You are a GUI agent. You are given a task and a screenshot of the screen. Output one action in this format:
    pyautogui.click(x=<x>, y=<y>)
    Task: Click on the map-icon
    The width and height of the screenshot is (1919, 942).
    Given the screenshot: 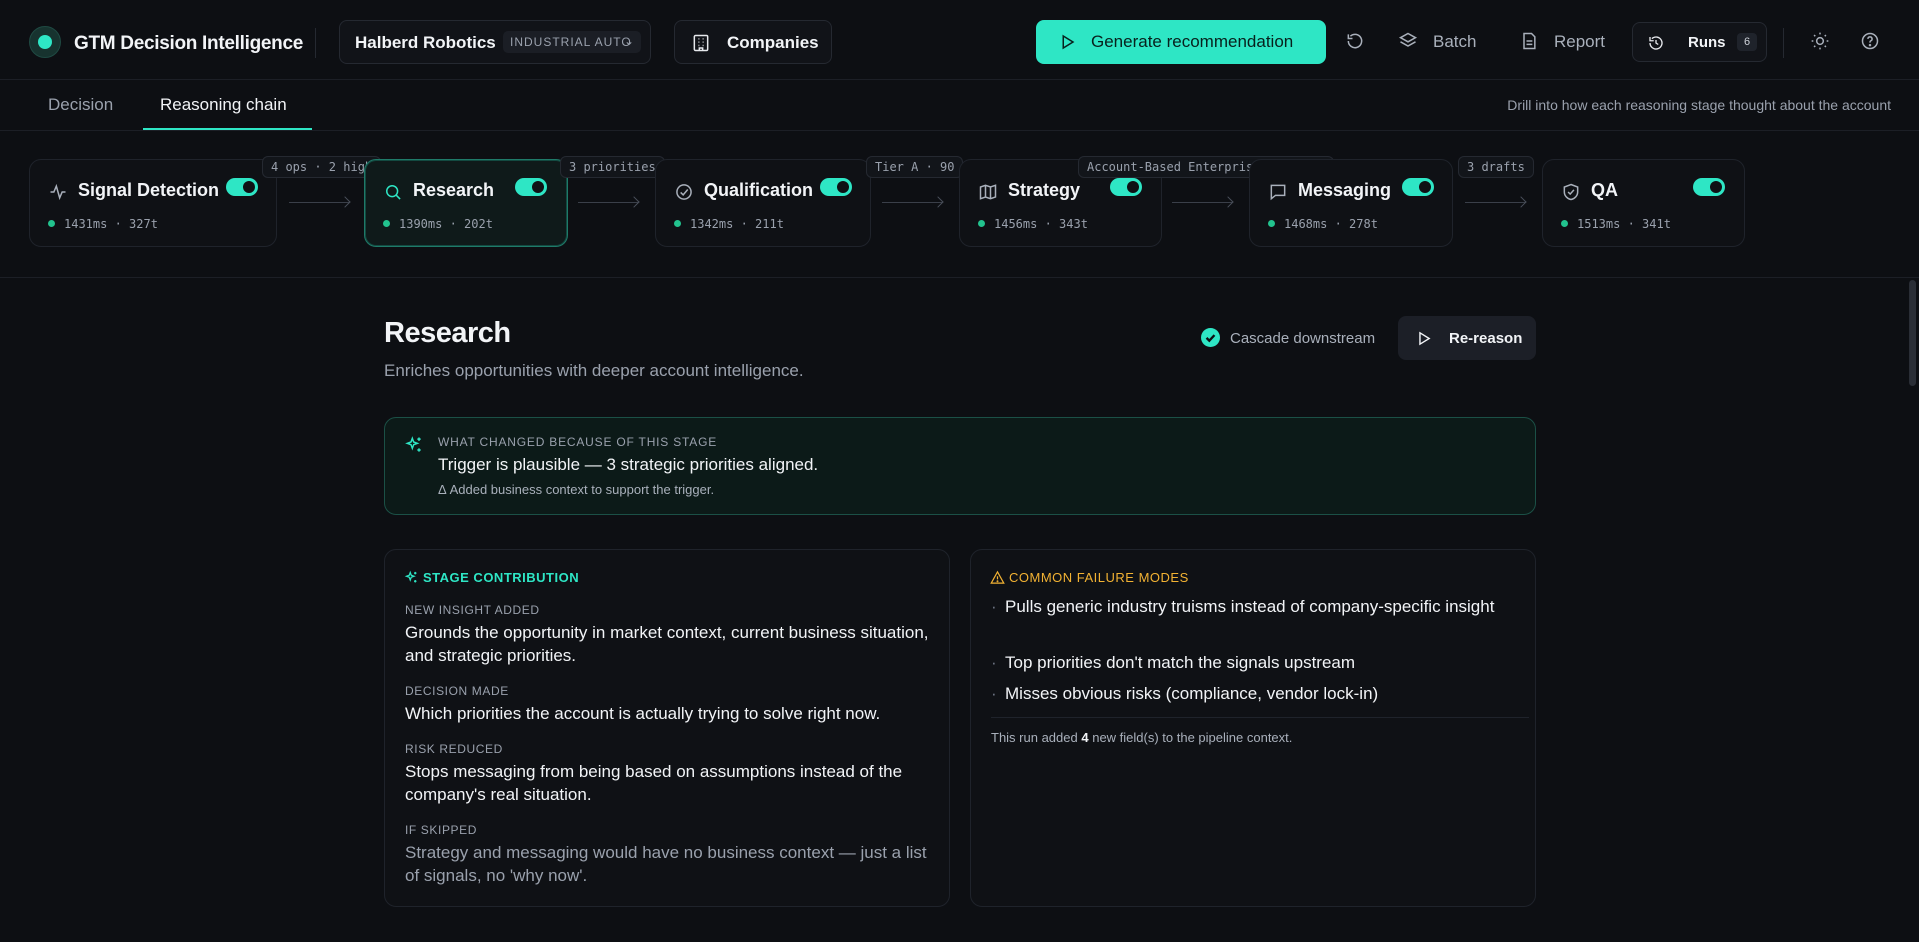 What is the action you would take?
    pyautogui.click(x=988, y=192)
    